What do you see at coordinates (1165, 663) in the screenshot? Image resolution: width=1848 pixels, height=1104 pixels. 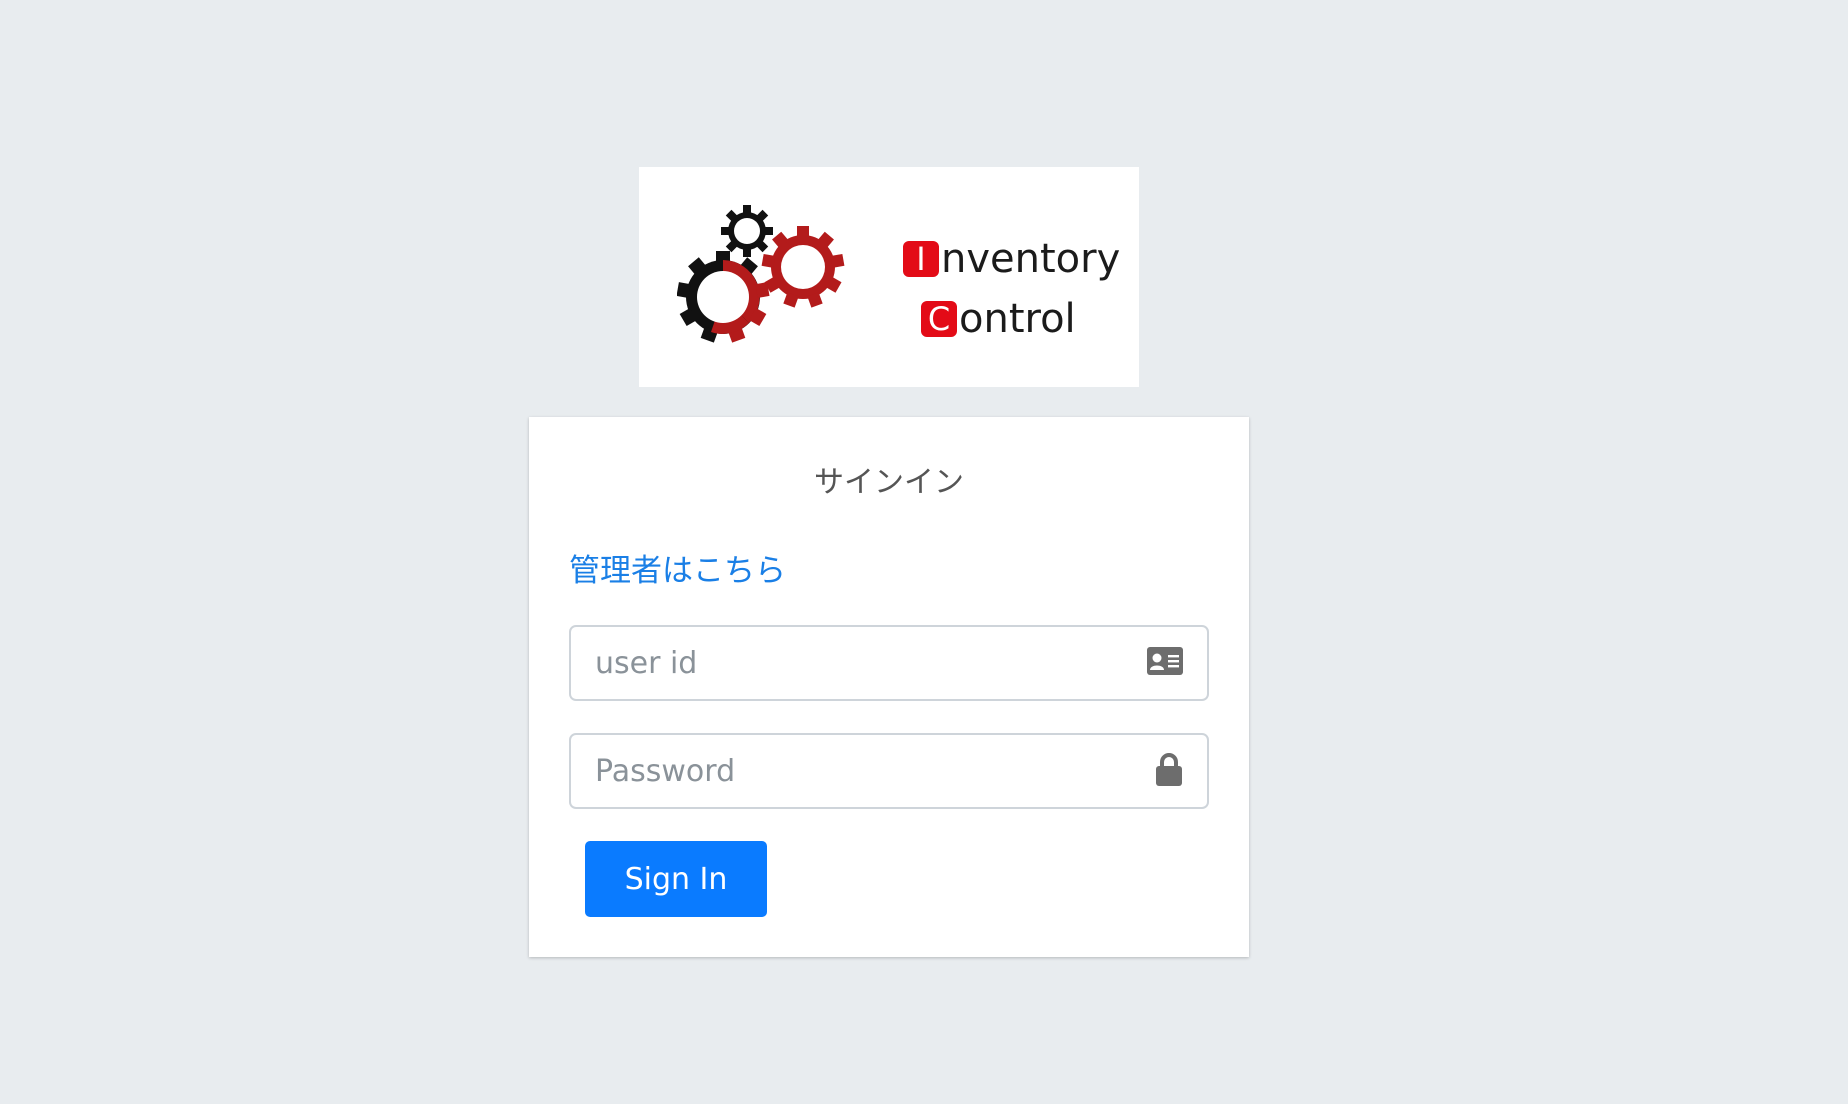 I see `id-card-icon` at bounding box center [1165, 663].